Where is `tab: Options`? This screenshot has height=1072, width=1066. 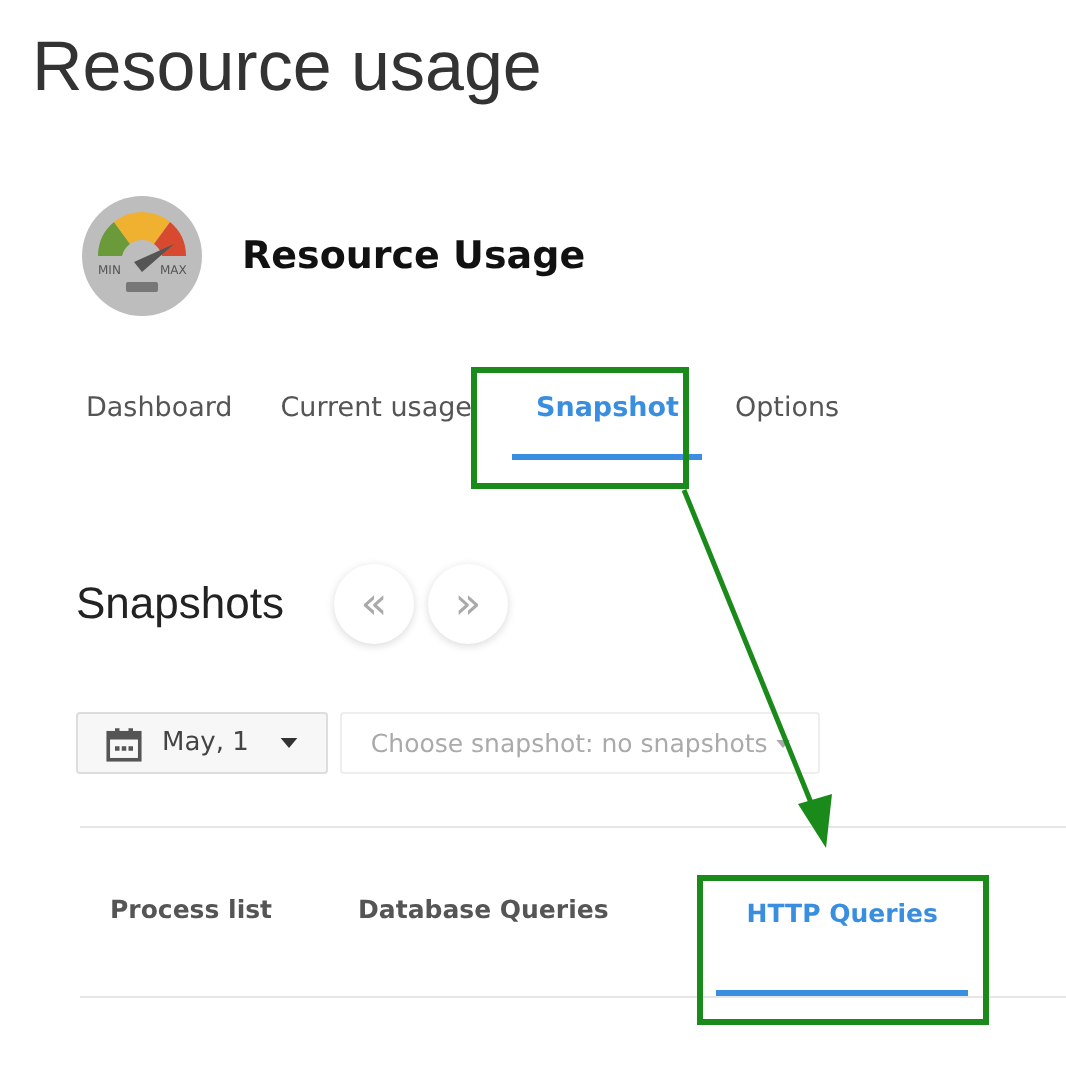
tab: Options is located at coordinates (787, 414).